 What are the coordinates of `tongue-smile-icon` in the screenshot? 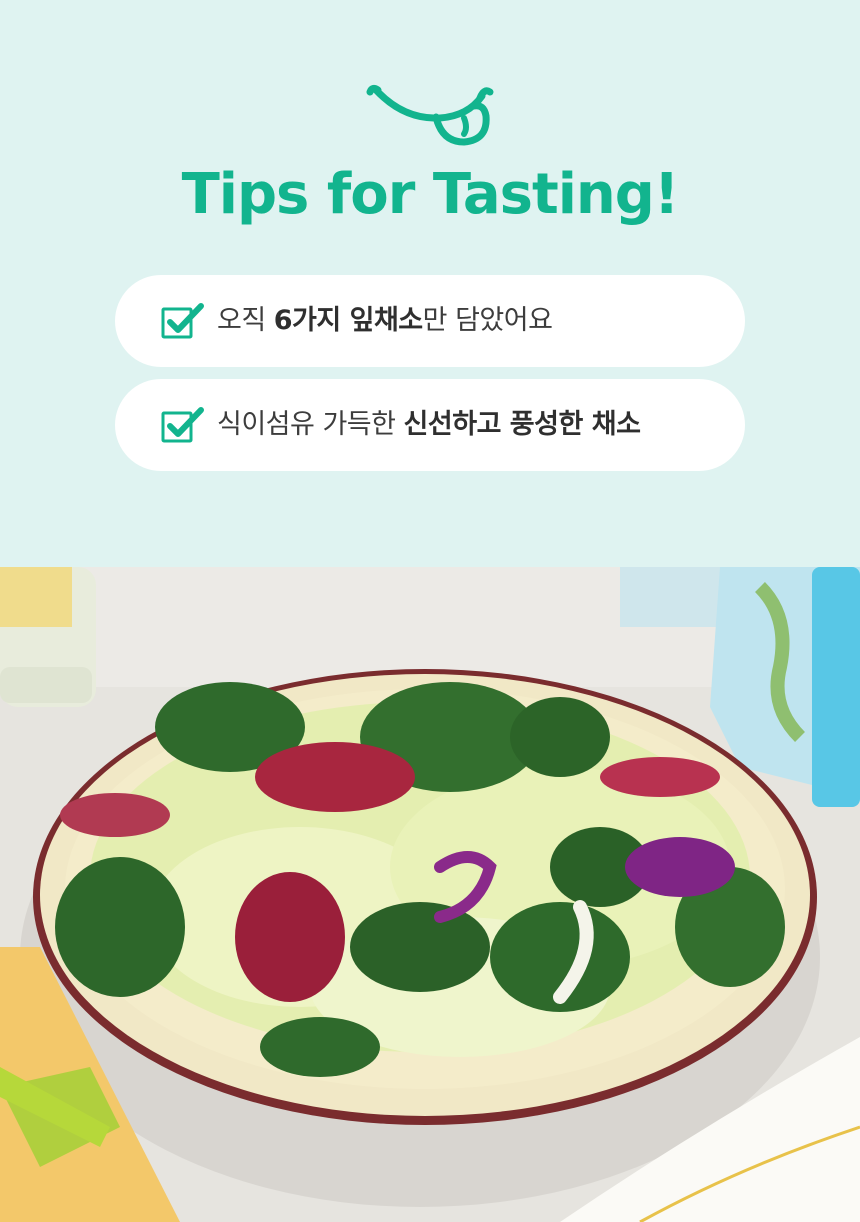 It's located at (430, 115).